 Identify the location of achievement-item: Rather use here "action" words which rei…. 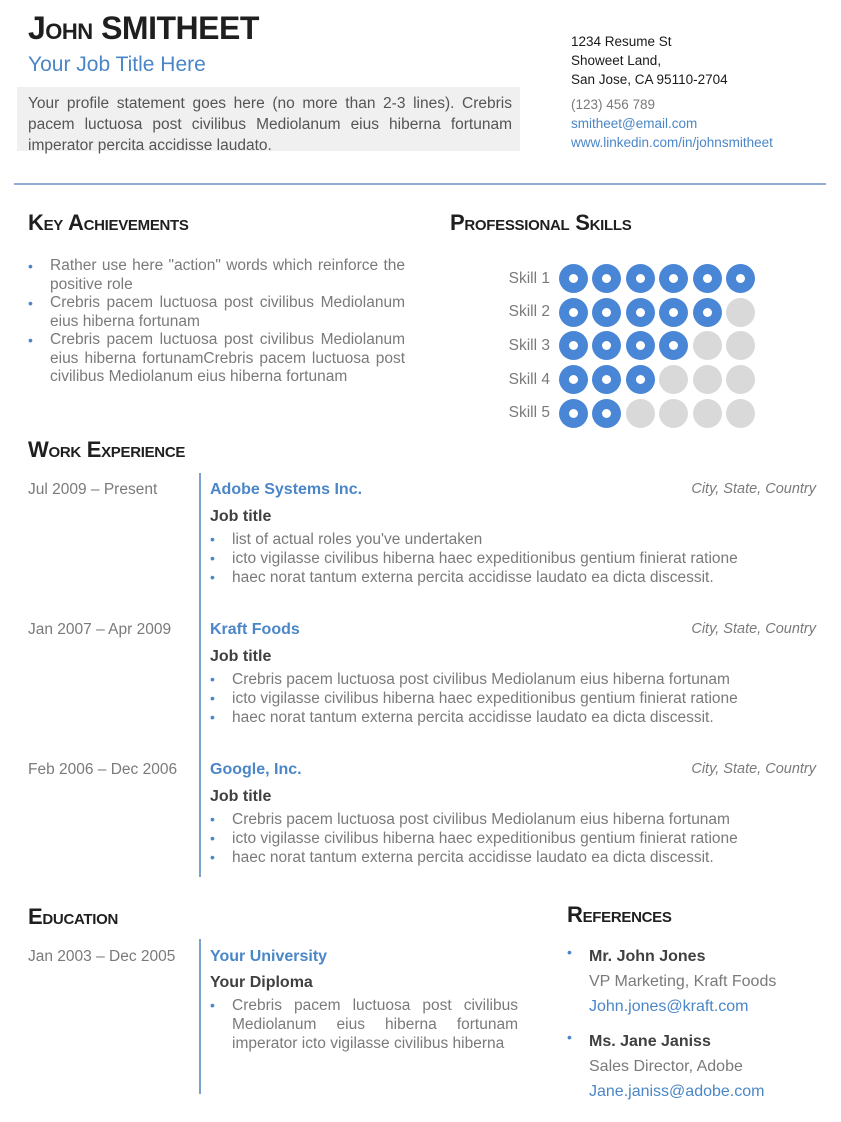
(216, 275).